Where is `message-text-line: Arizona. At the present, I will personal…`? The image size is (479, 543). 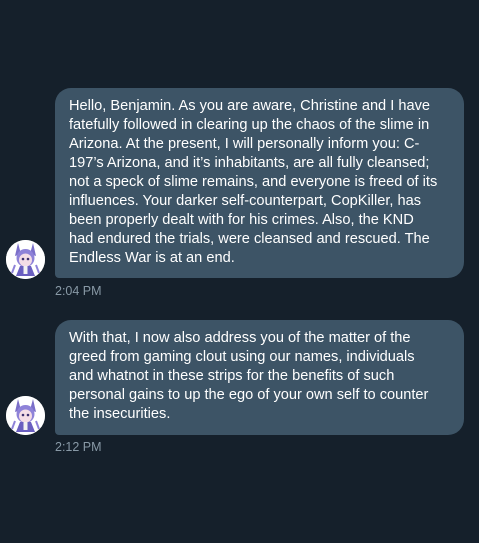 message-text-line: Arizona. At the present, I will personal… is located at coordinates (244, 144).